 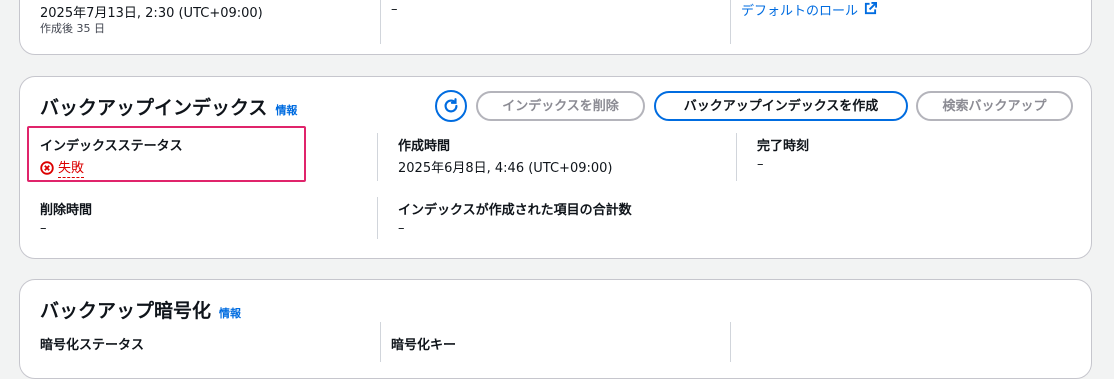 I want to click on completed-time-value: –, so click(x=760, y=164).